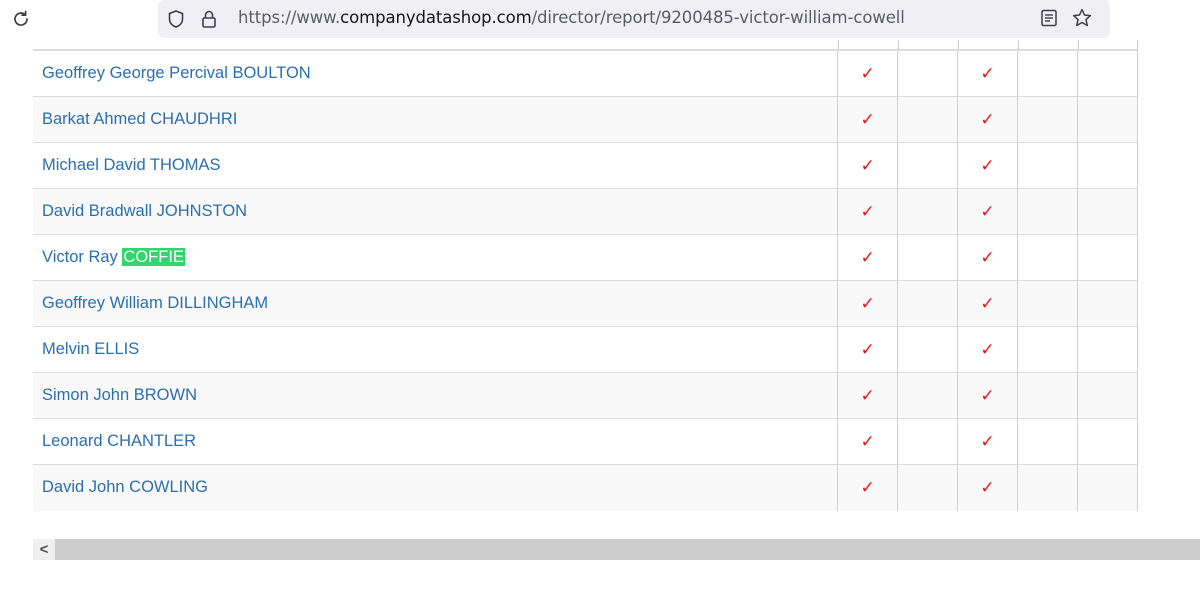 The height and width of the screenshot is (591, 1200). I want to click on url-prefix: https://www., so click(289, 17).